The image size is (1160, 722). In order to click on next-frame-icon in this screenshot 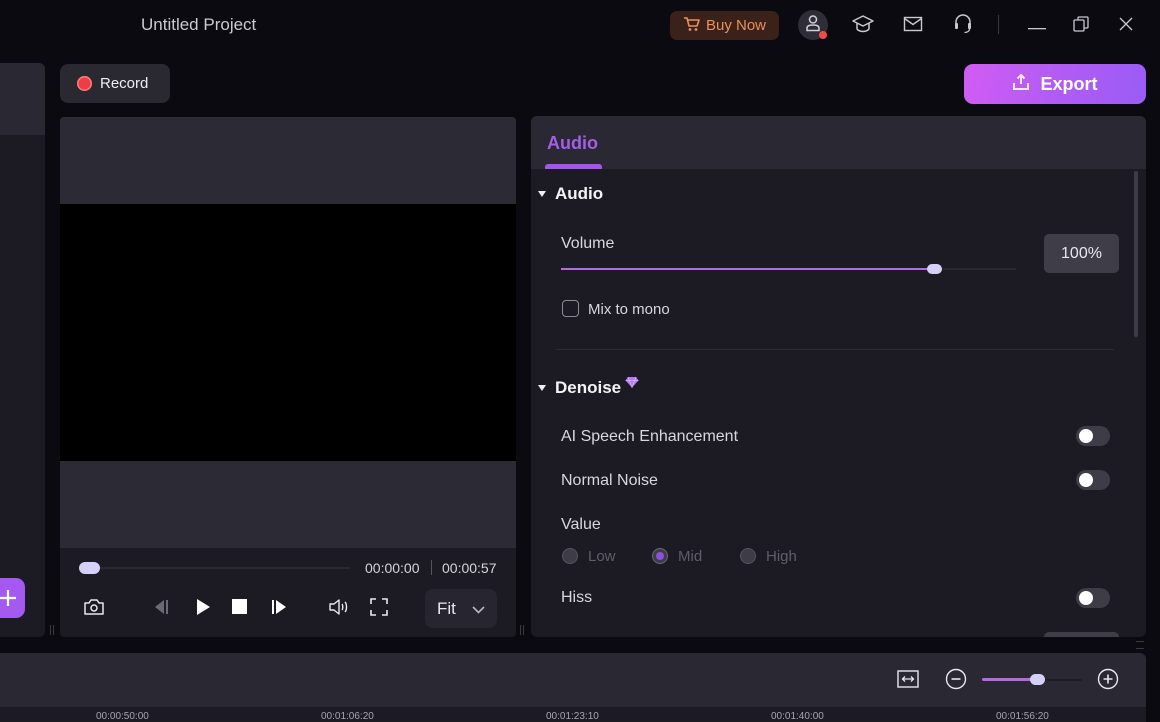, I will do `click(279, 609)`.